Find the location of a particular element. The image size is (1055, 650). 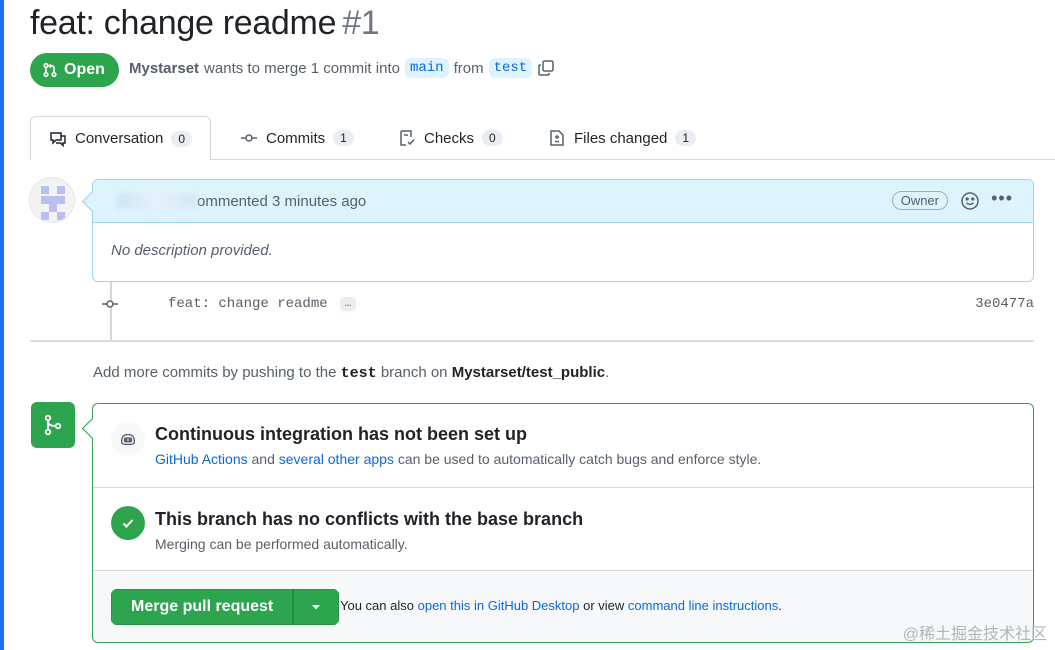

github-actions-link: GitHub Actions is located at coordinates (201, 459).